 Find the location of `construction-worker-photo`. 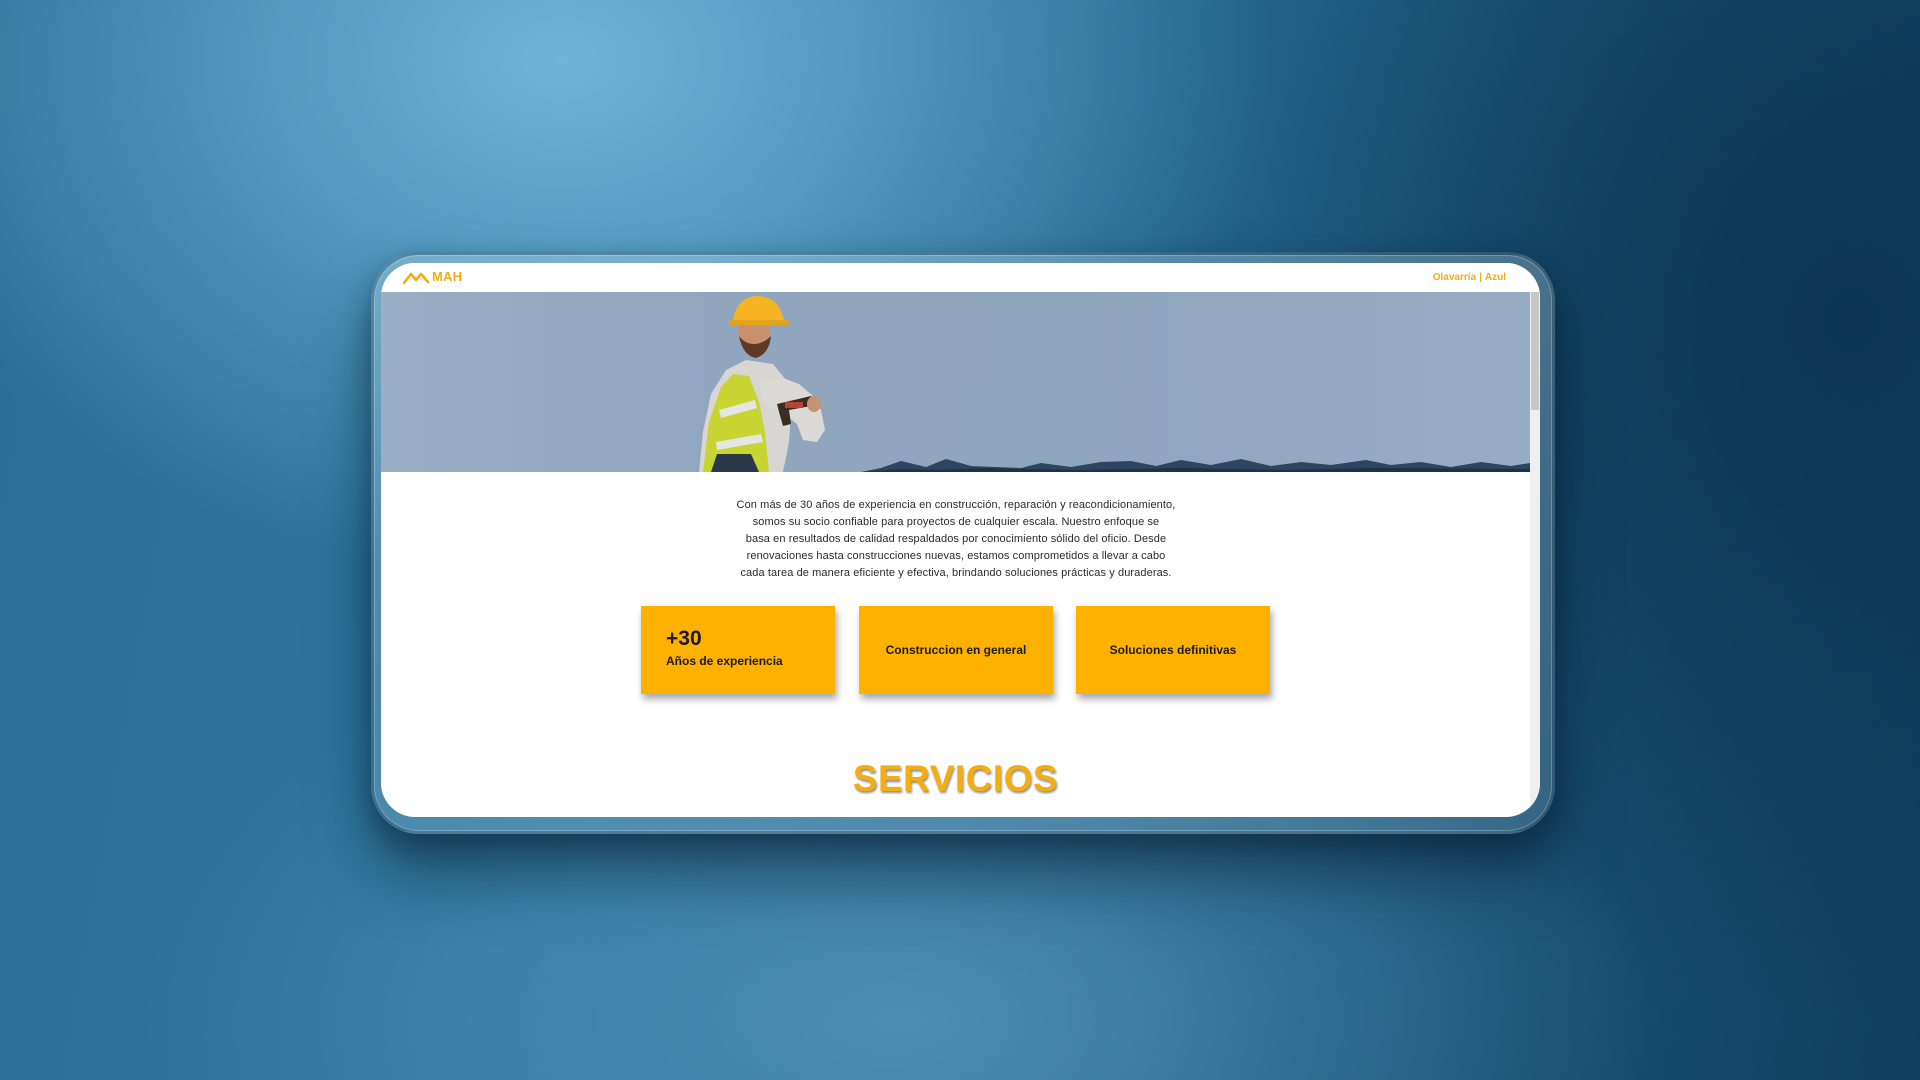

construction-worker-photo is located at coordinates (1114, 384).